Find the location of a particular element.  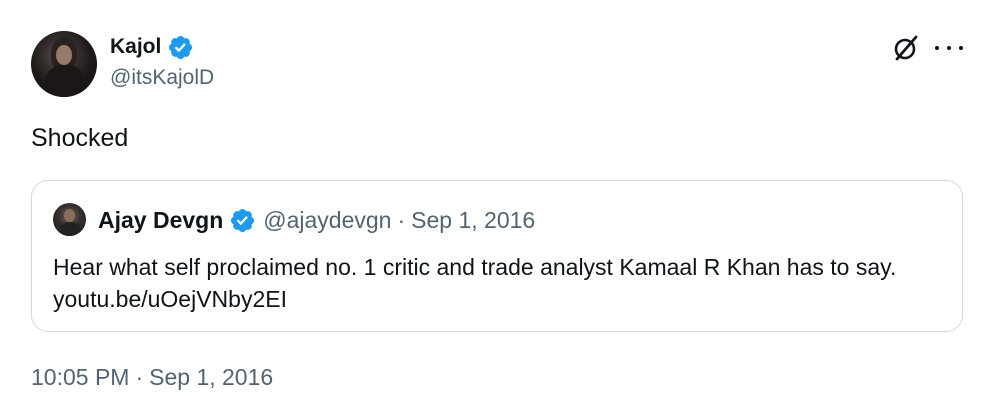

quoted-tweet-link: youtu.be/uOejVNby2EI is located at coordinates (170, 299).